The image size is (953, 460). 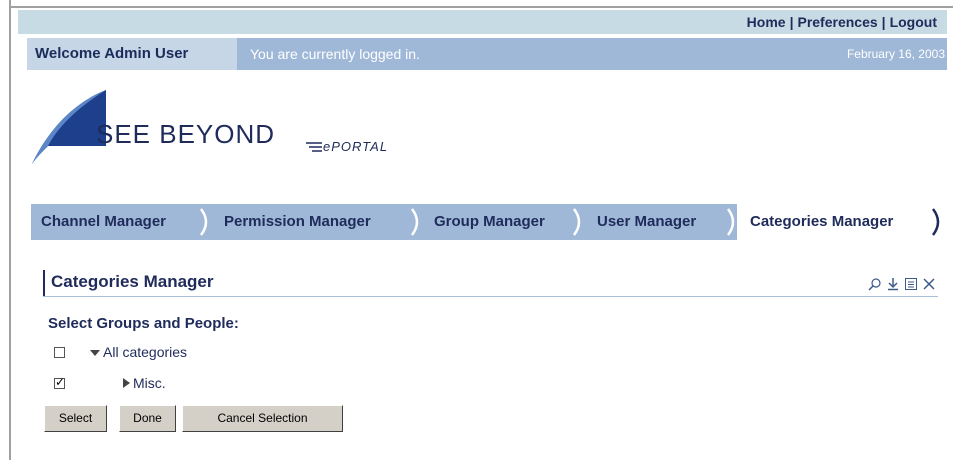 What do you see at coordinates (149, 383) in the screenshot?
I see `tree-item-label: Misc.` at bounding box center [149, 383].